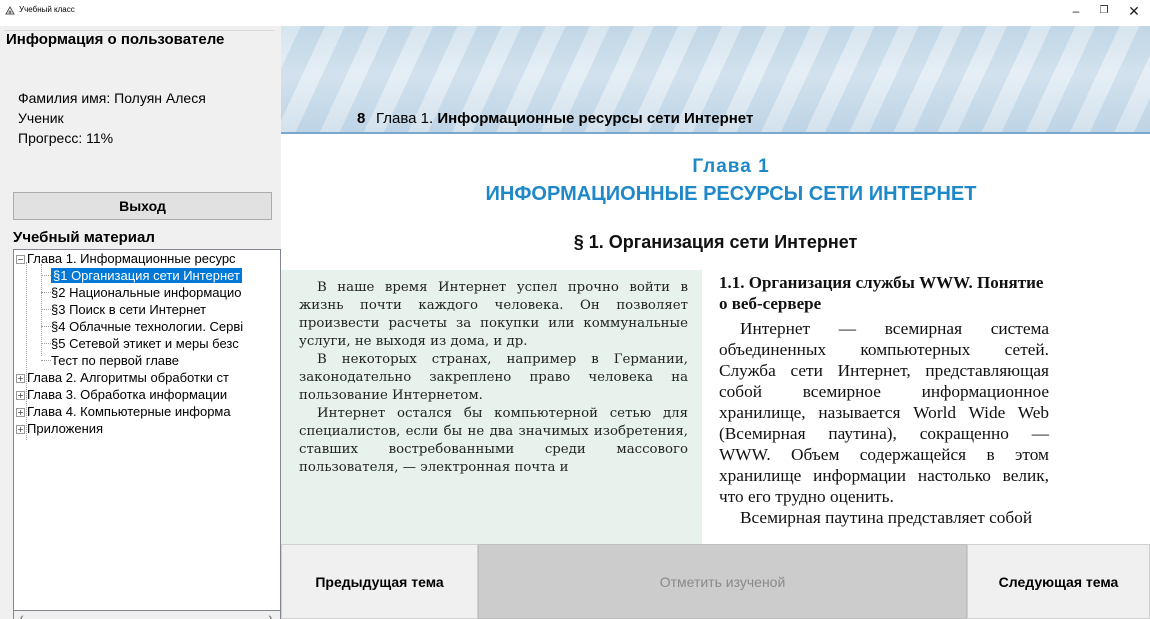 The height and width of the screenshot is (619, 1150). I want to click on chapter-subheading: ИНФОРМАЦИОННЫЕ РЕСУРСЫ СЕТИ ИНТЕРНЕТ, so click(731, 194).